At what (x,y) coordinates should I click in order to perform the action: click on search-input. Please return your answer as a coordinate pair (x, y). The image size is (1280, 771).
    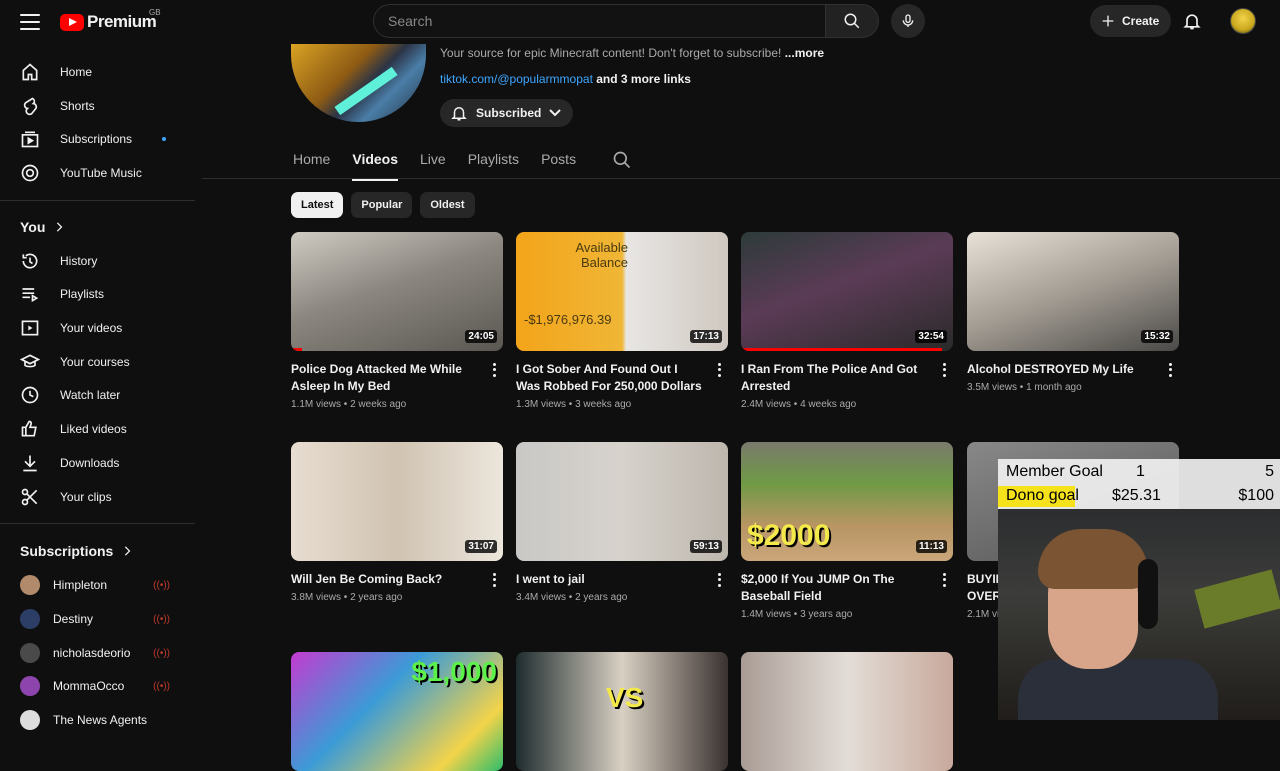
    Looking at the image, I should click on (599, 21).